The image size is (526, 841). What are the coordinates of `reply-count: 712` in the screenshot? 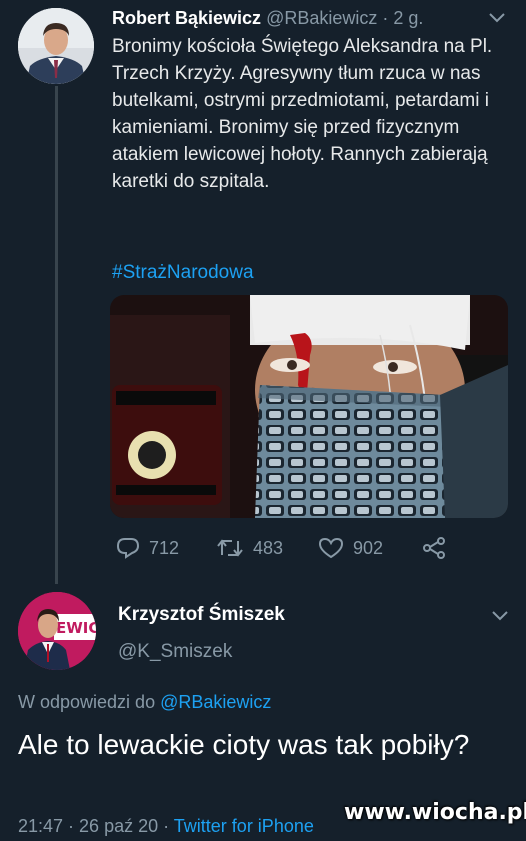 It's located at (164, 547).